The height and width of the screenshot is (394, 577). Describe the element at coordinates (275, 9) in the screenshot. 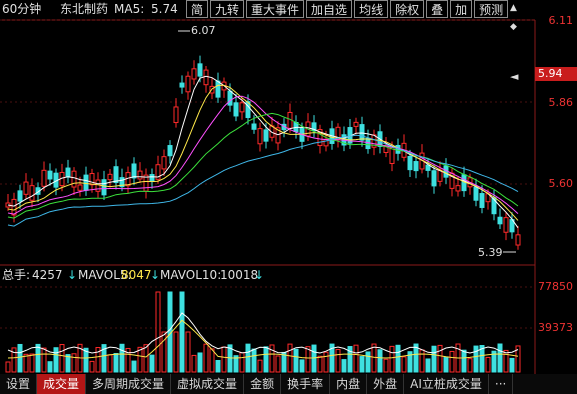

I see `major-events-button: 重大事件` at that location.